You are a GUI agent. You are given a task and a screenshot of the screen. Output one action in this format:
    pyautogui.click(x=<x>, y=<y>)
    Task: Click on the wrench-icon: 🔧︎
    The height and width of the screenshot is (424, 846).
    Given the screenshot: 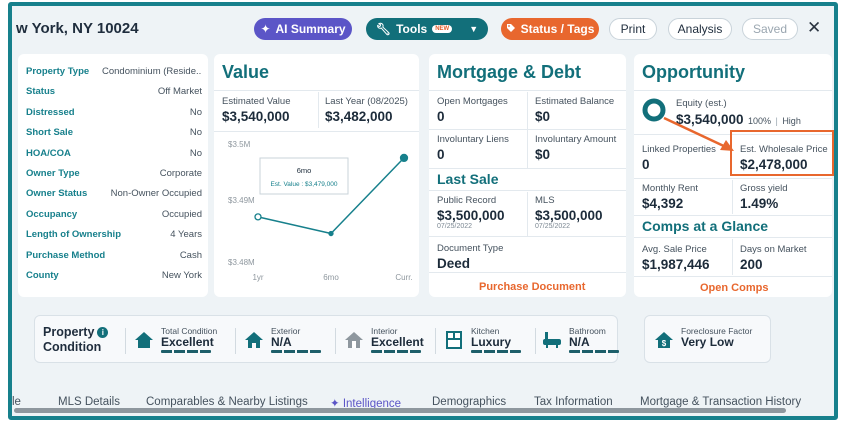 What is the action you would take?
    pyautogui.click(x=383, y=29)
    